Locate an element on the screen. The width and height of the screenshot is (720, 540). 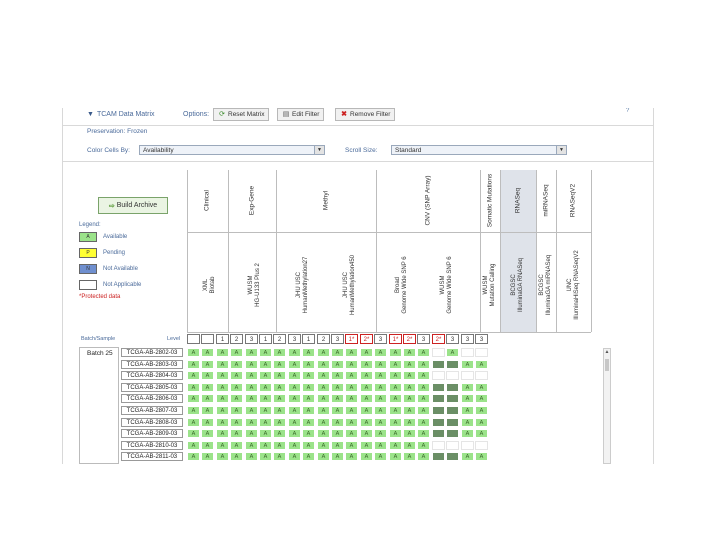
level-box is located at coordinates (193, 339).